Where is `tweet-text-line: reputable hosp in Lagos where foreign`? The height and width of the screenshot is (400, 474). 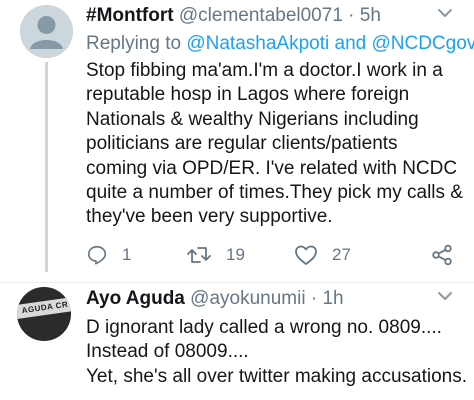 tweet-text-line: reputable hosp in Lagos where foreign is located at coordinates (248, 95).